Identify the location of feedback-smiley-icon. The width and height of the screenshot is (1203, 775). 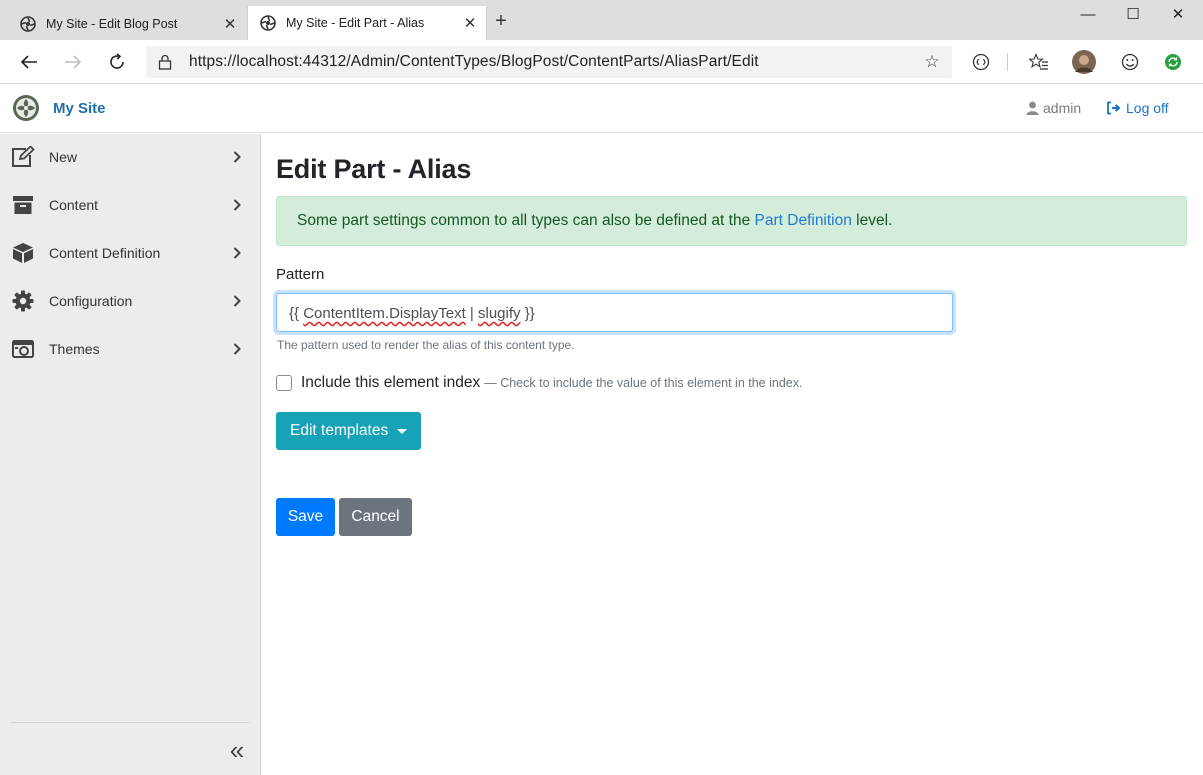
(1130, 62).